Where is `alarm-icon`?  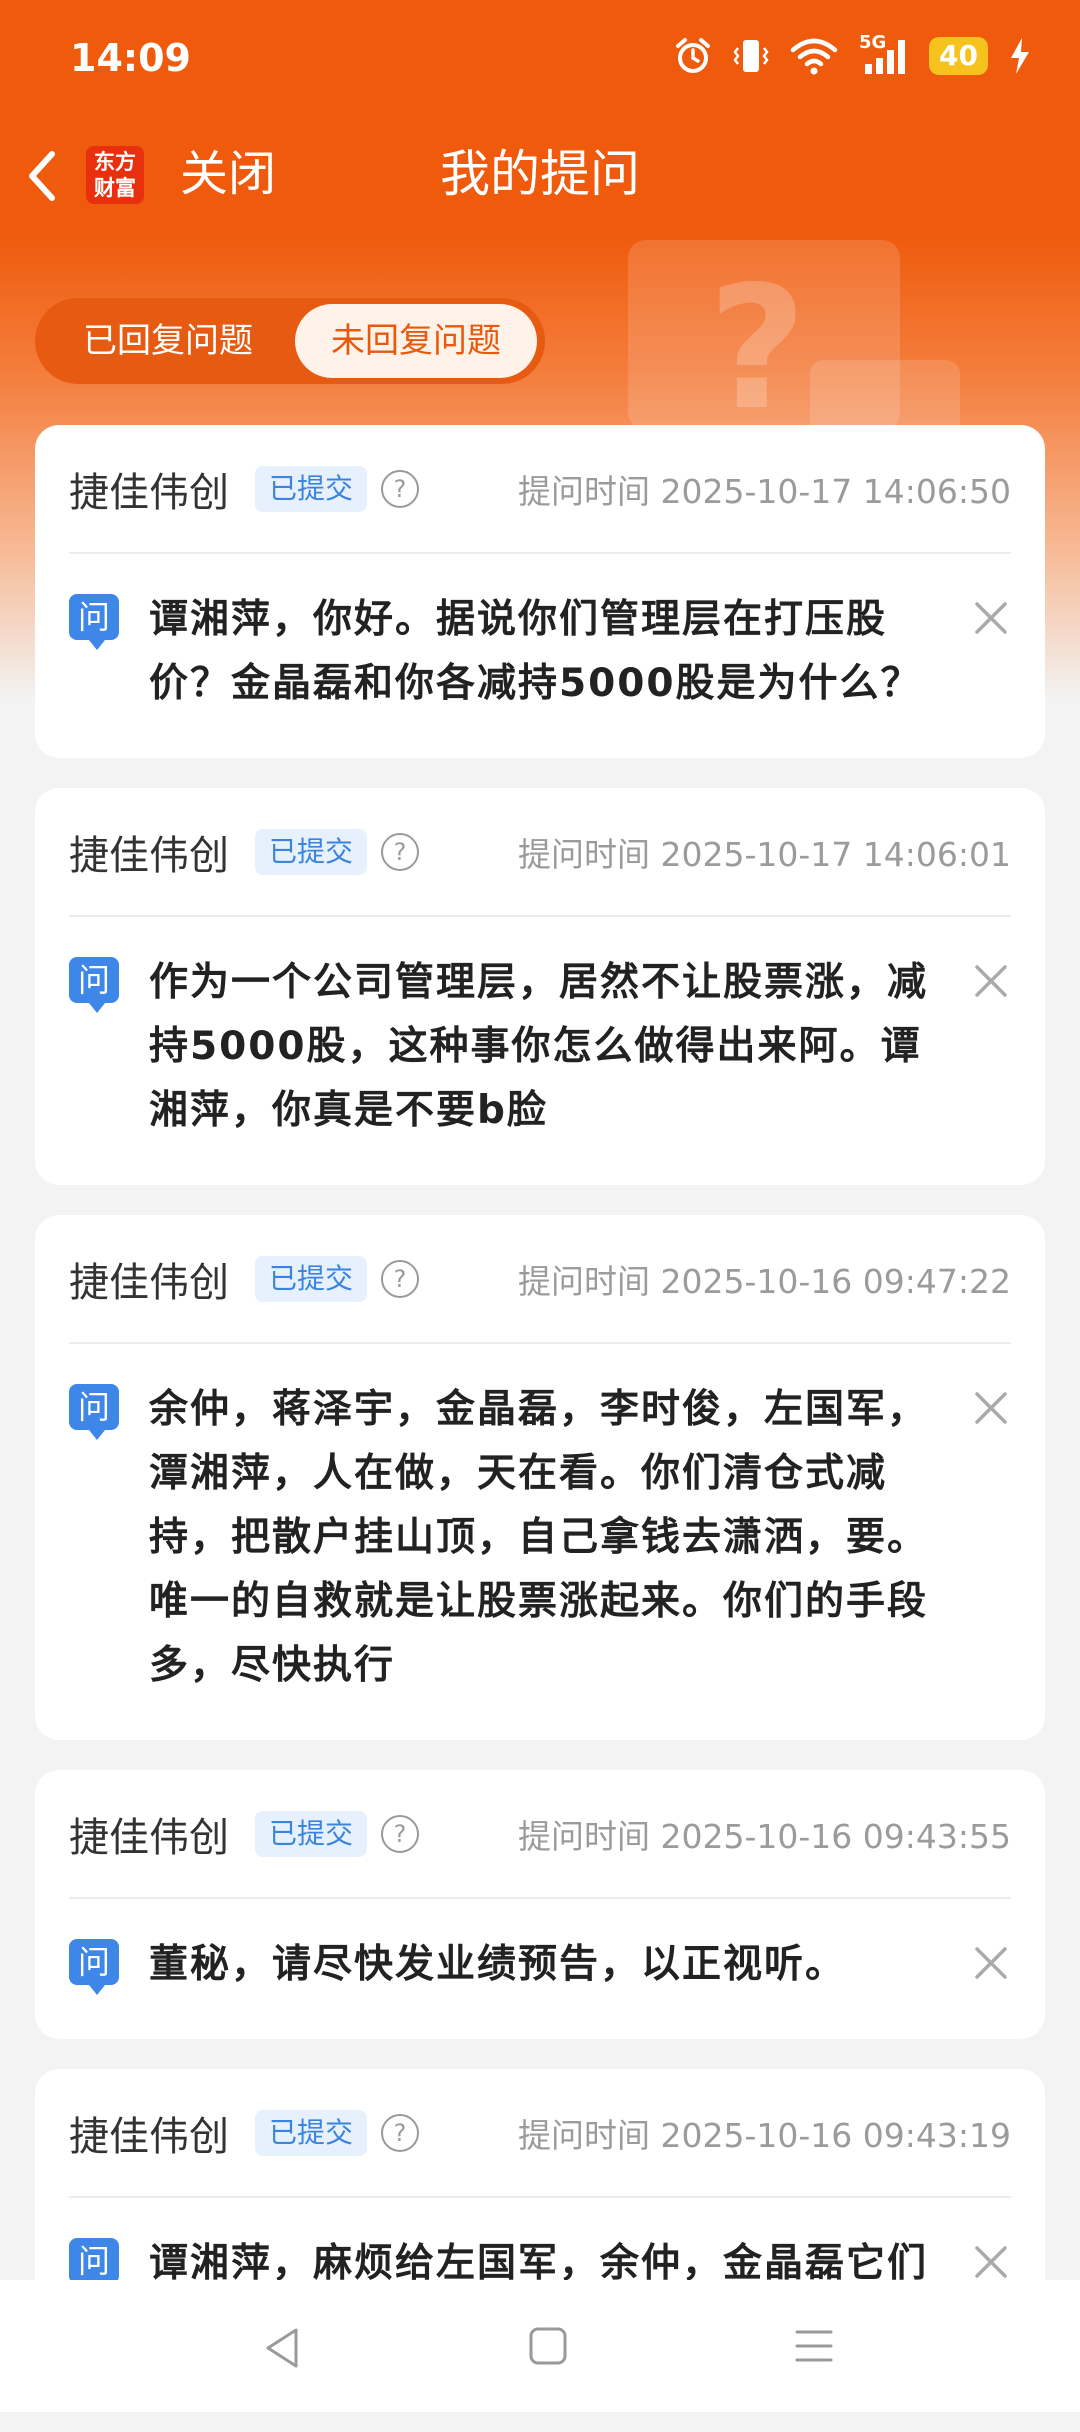
alarm-icon is located at coordinates (693, 55).